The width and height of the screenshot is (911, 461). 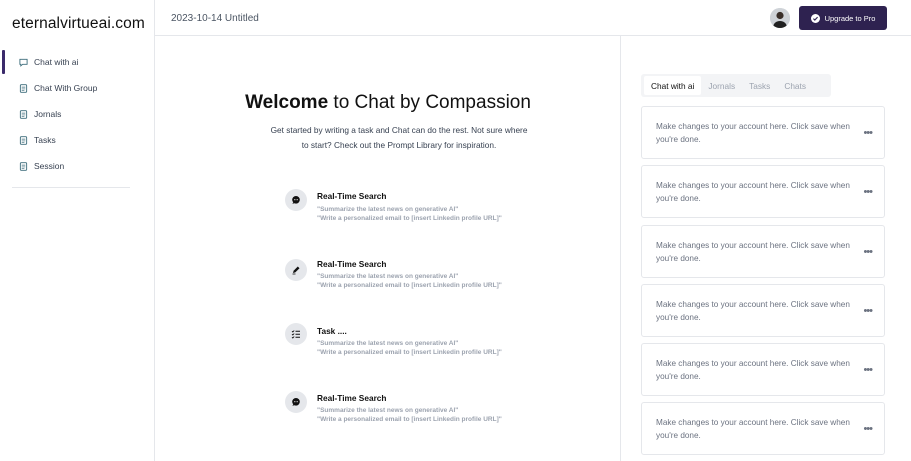 What do you see at coordinates (56, 62) in the screenshot?
I see `sidebar-item-label: Chat with ai` at bounding box center [56, 62].